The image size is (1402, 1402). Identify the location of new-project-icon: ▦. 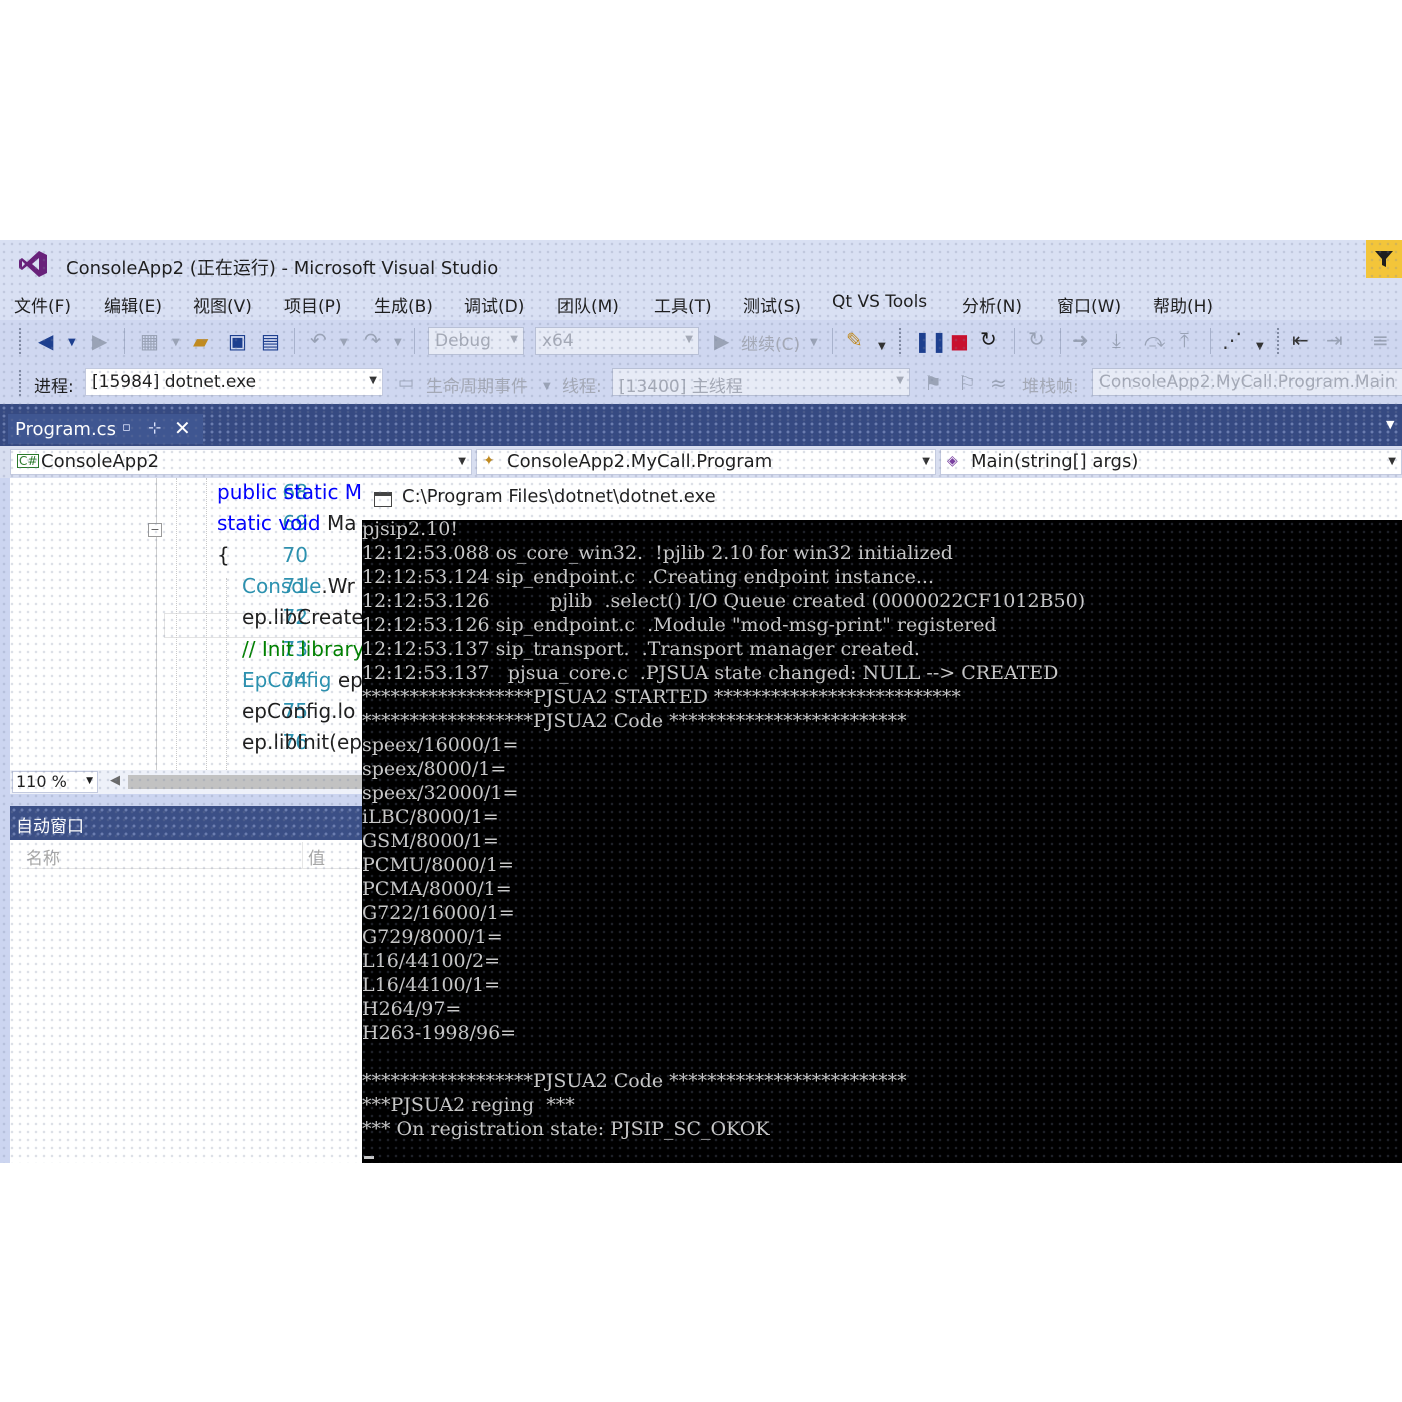
(149, 341).